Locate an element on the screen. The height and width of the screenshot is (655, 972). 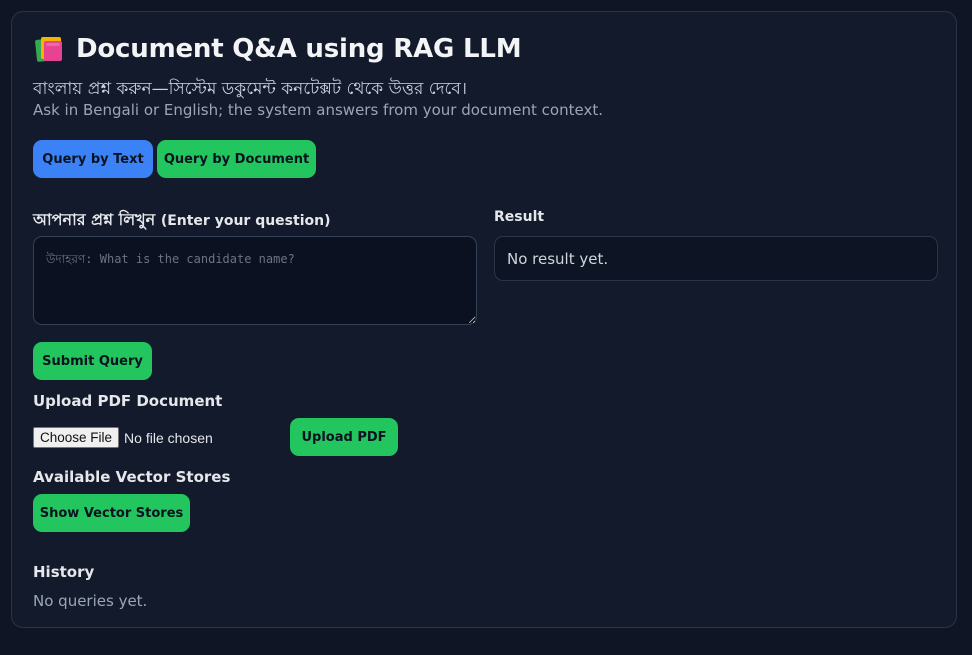
page-title: Document Q&A using RAG LLM is located at coordinates (278, 49).